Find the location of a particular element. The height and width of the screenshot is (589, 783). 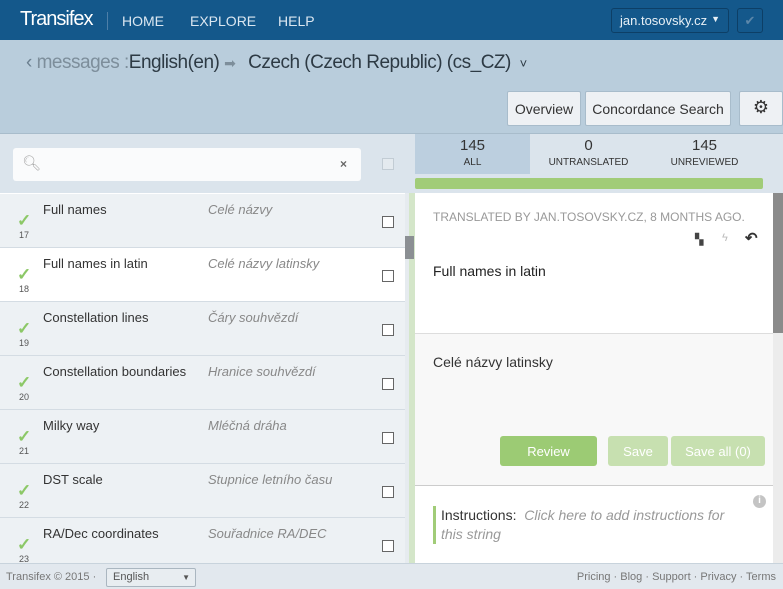

language-value: English is located at coordinates (131, 577).